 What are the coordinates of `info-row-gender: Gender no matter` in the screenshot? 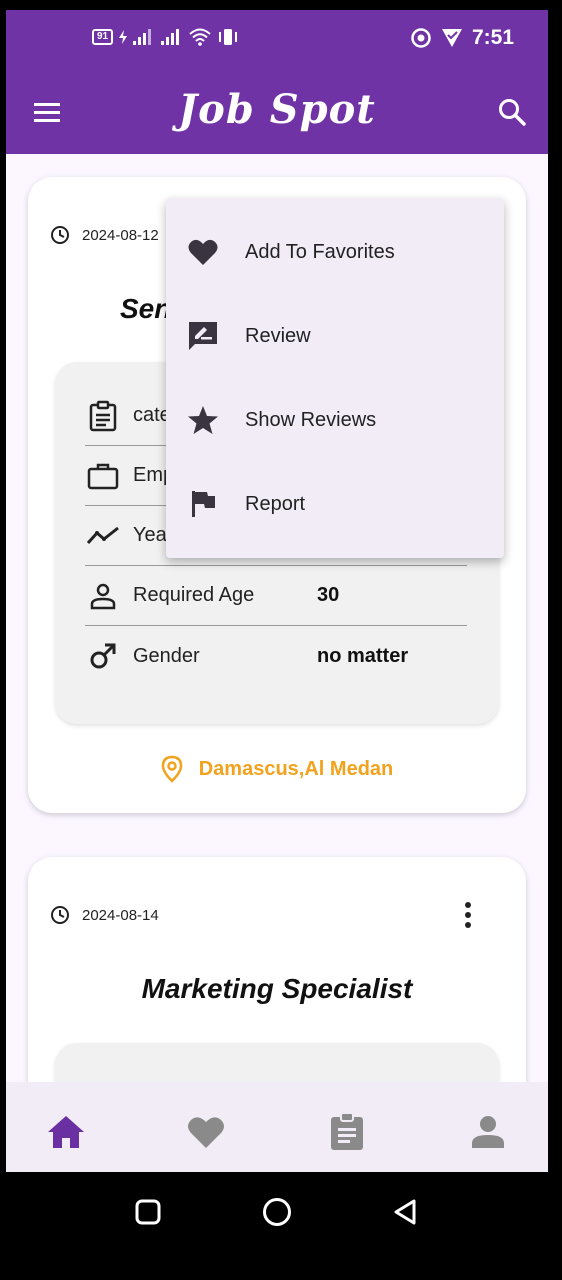 It's located at (276, 656).